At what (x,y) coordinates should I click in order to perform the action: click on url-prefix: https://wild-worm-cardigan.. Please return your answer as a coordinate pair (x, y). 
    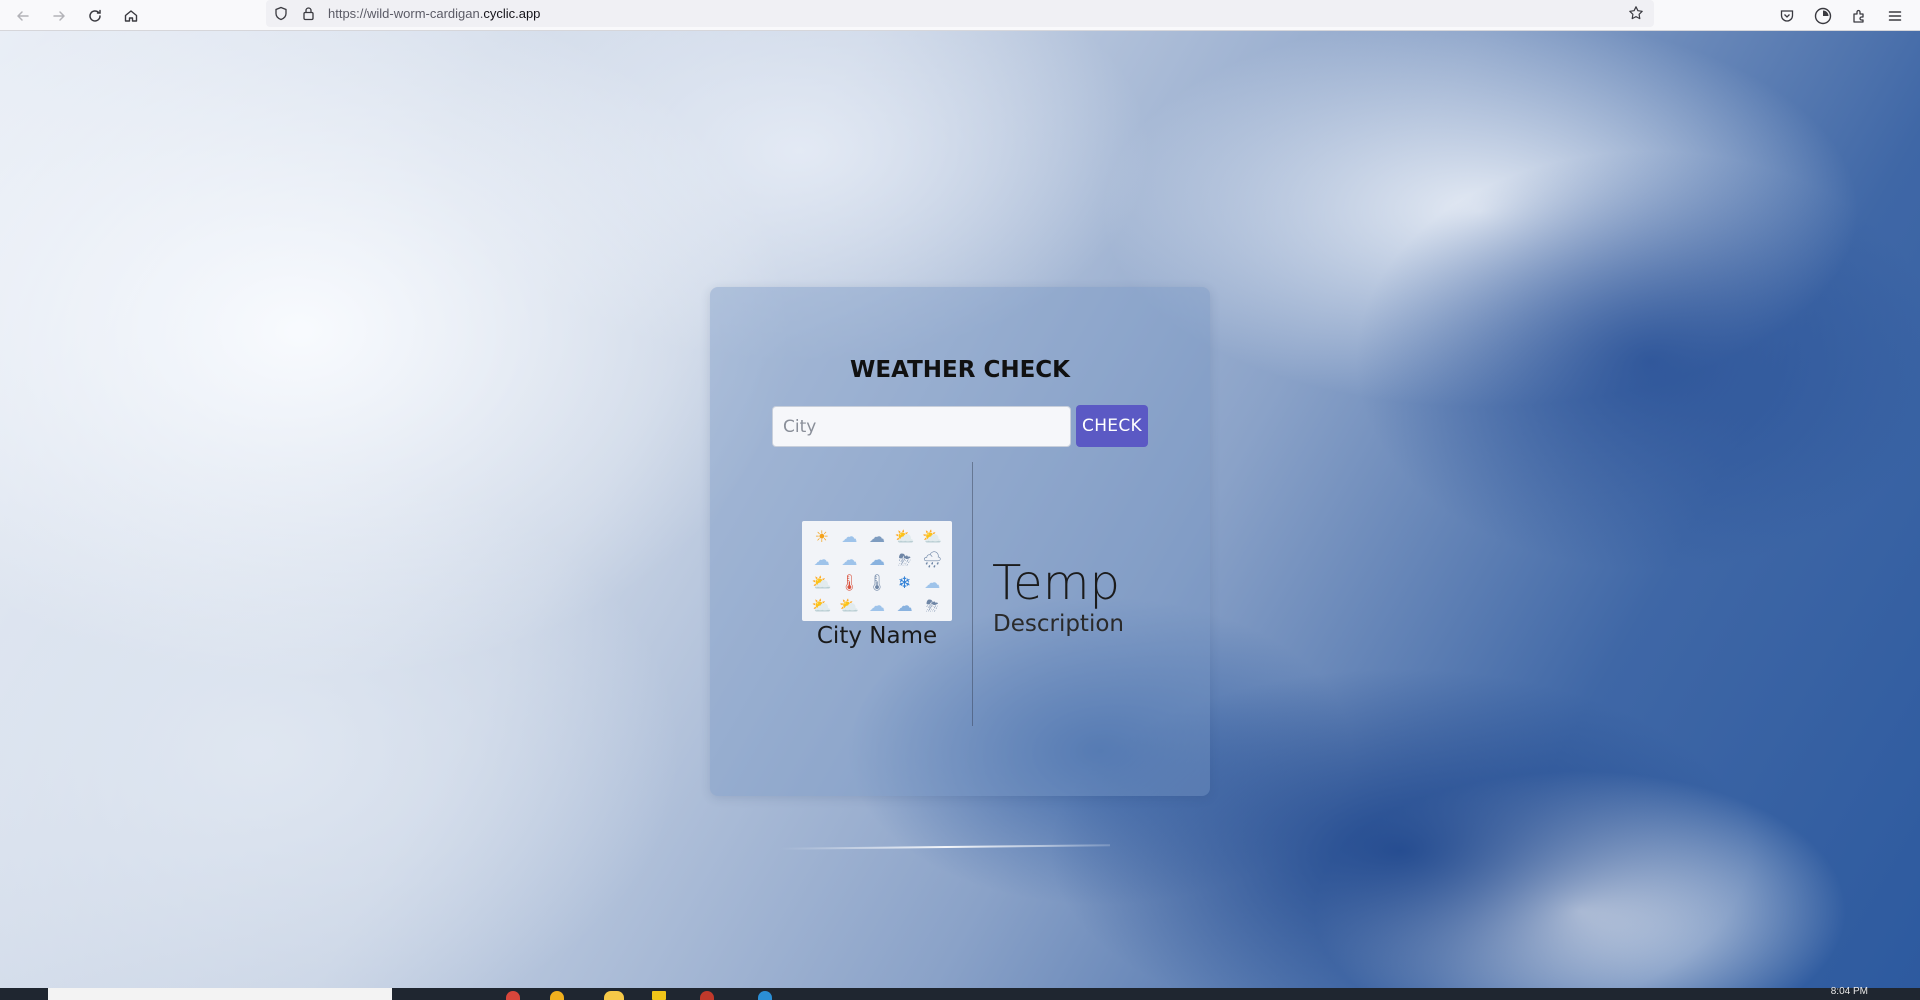
    Looking at the image, I should click on (406, 13).